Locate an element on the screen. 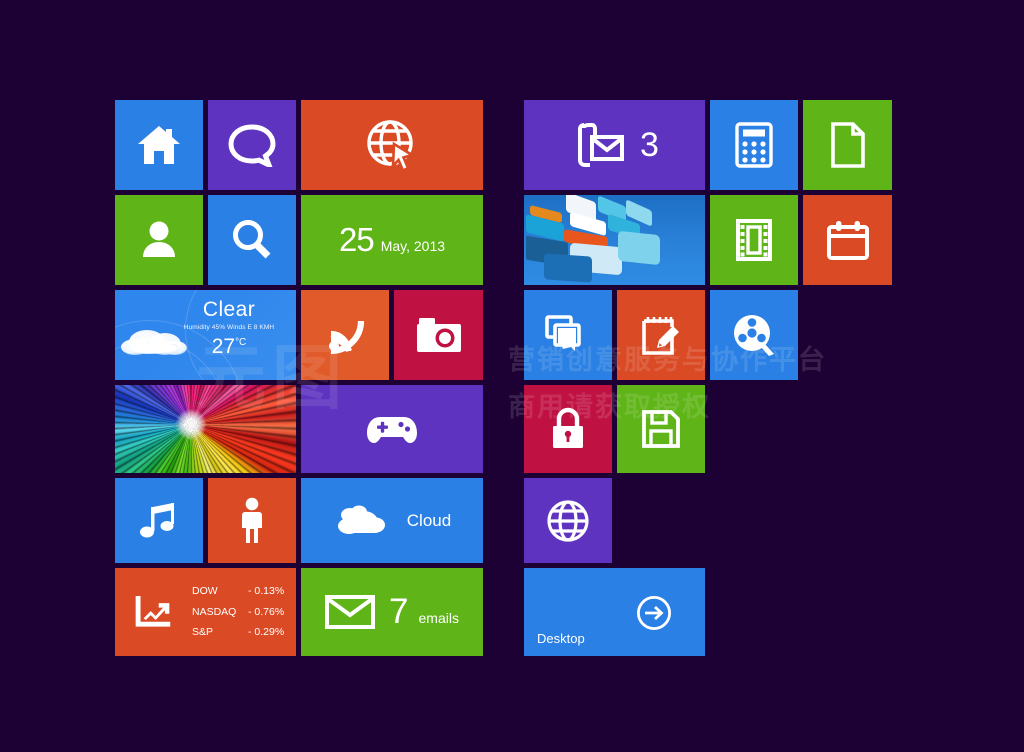  home-icon is located at coordinates (159, 145).